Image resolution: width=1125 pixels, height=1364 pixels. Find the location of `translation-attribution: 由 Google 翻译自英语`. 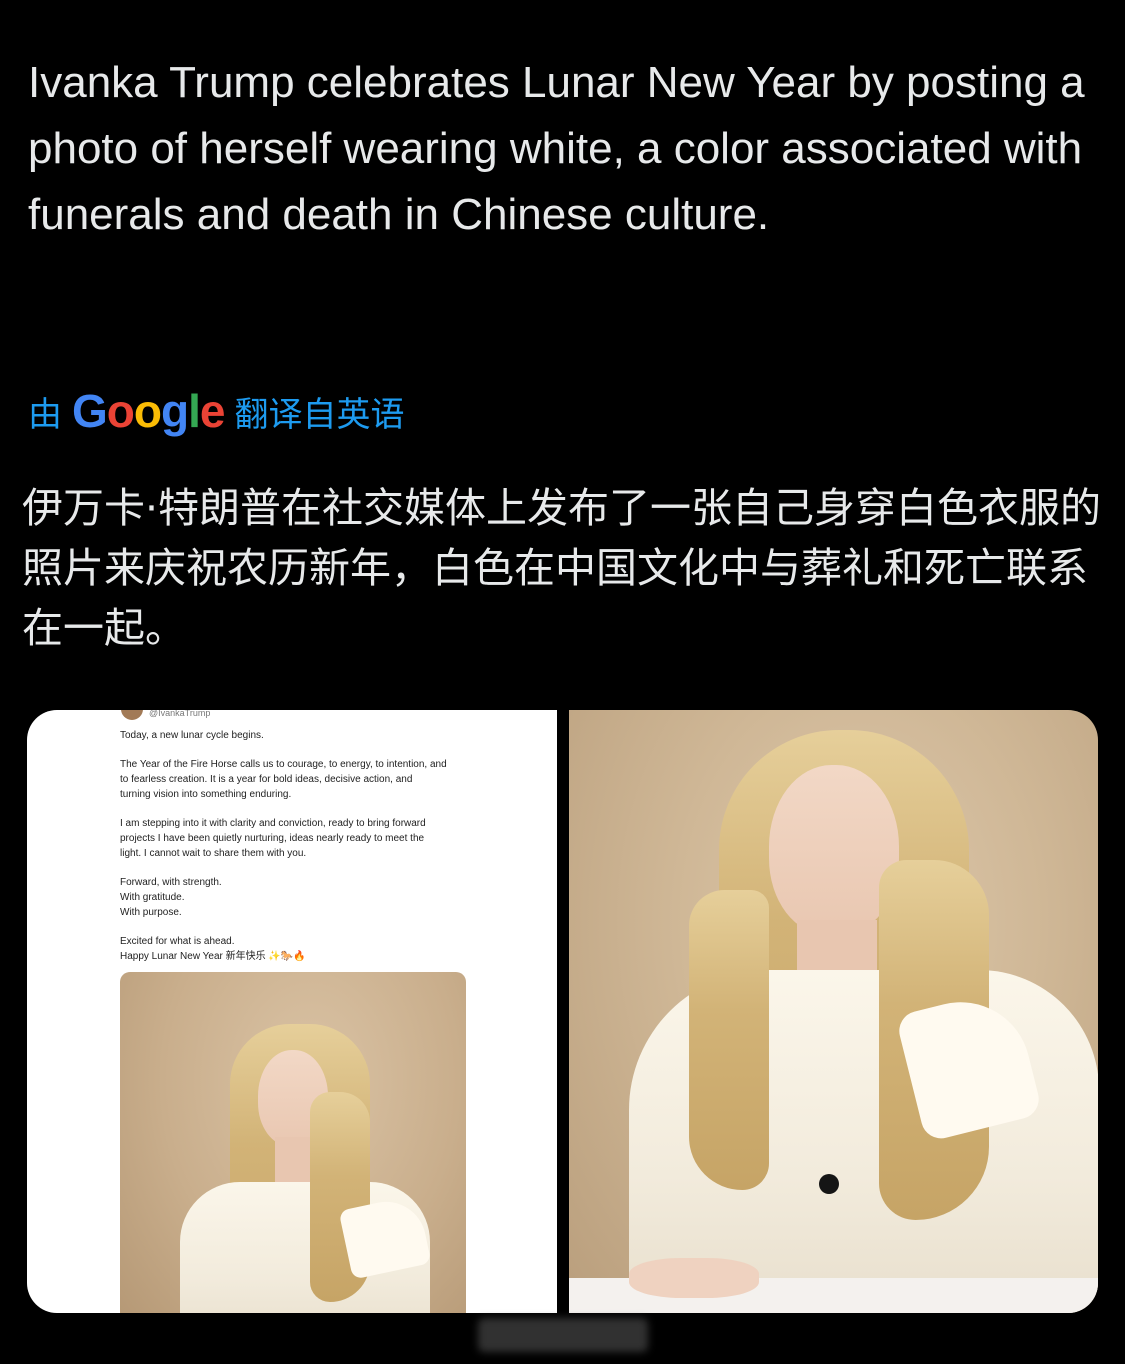

translation-attribution: 由 Google 翻译自英语 is located at coordinates (216, 411).